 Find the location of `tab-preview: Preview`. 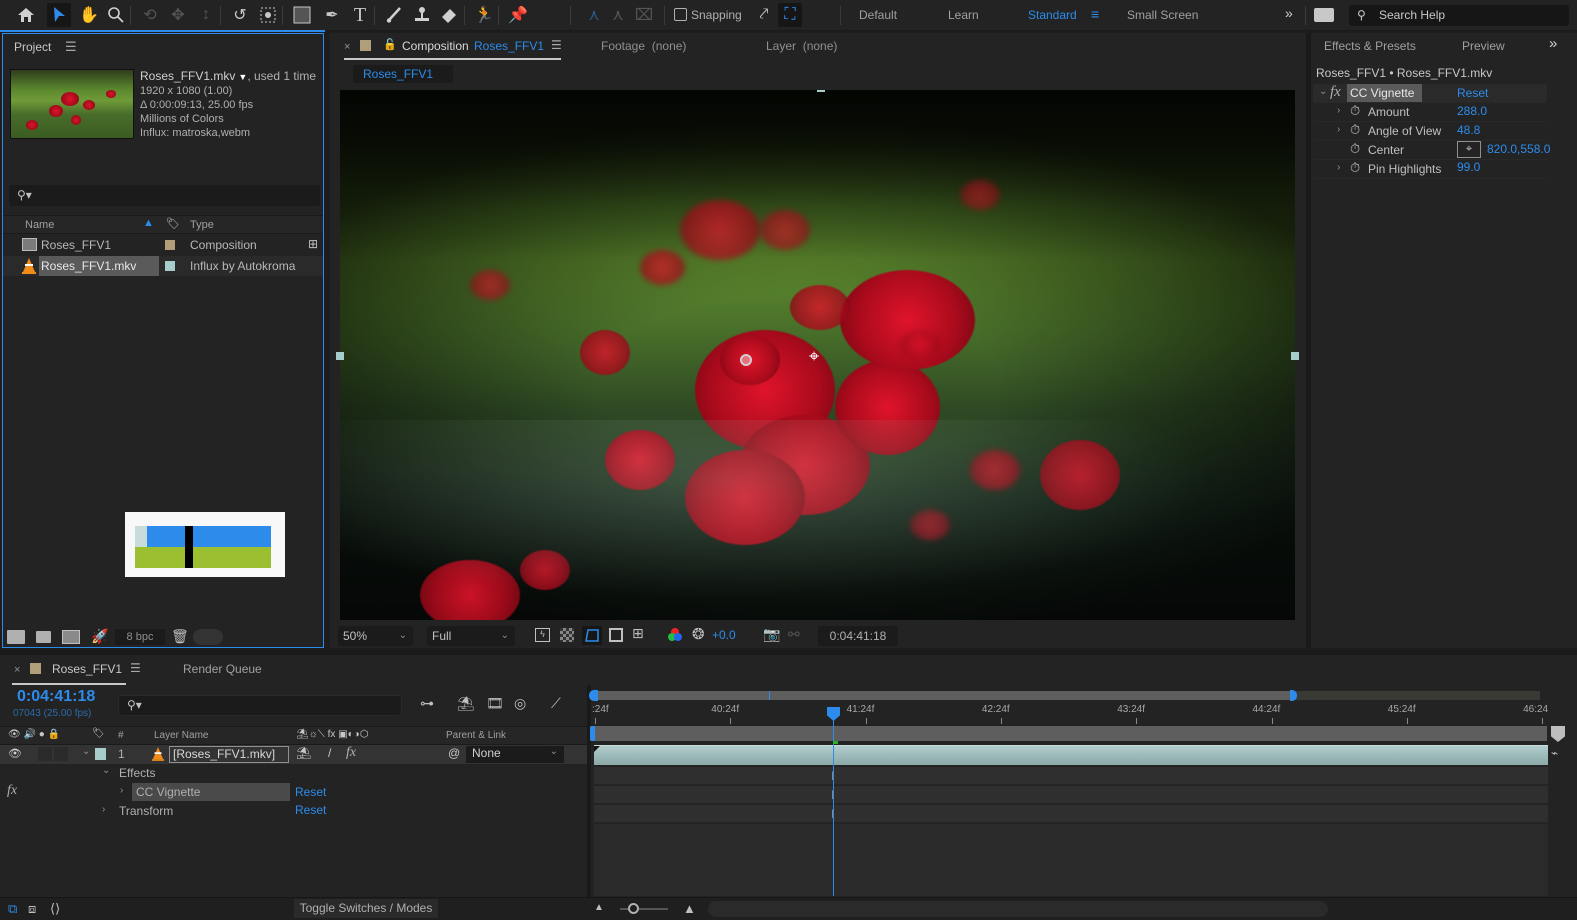

tab-preview: Preview is located at coordinates (1483, 46).